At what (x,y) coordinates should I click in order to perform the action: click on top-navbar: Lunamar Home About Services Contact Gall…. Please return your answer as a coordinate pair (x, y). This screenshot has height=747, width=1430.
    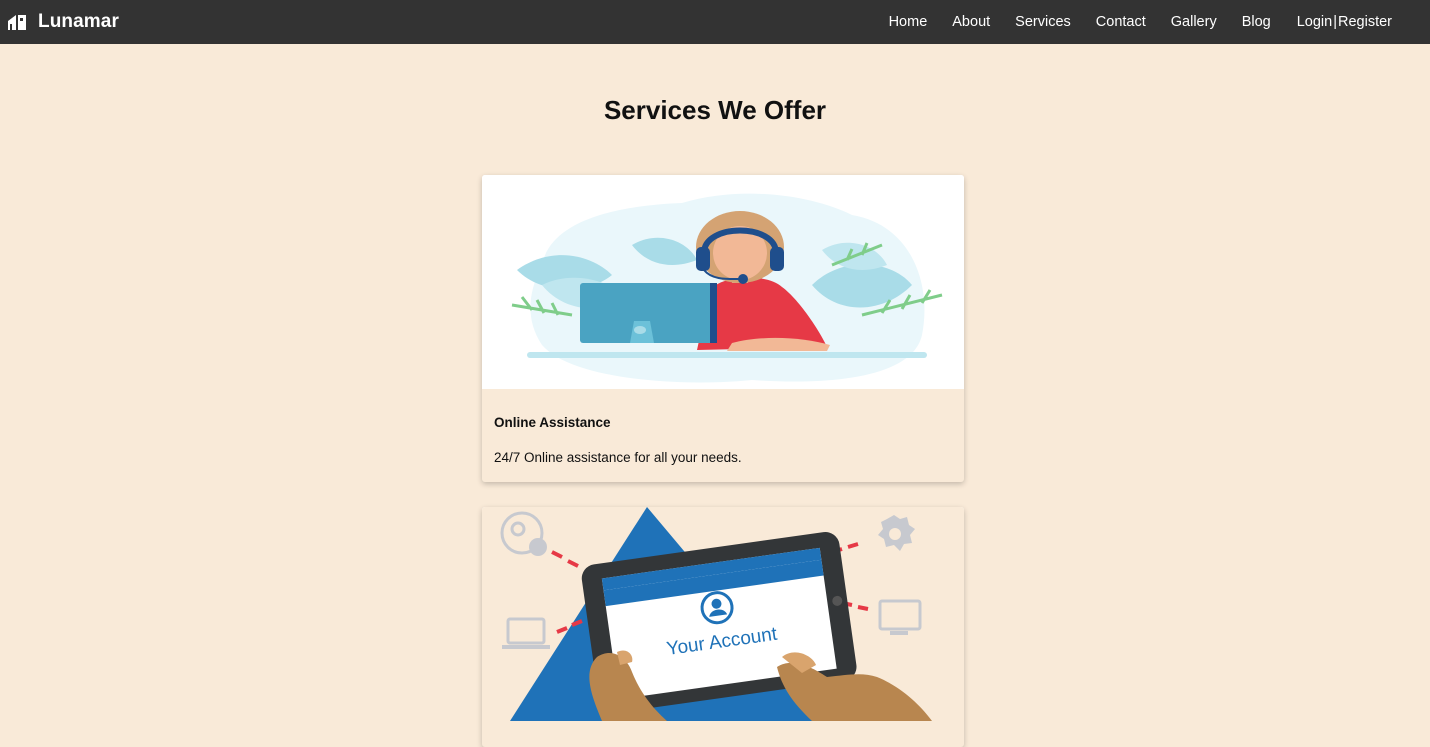
    Looking at the image, I should click on (715, 22).